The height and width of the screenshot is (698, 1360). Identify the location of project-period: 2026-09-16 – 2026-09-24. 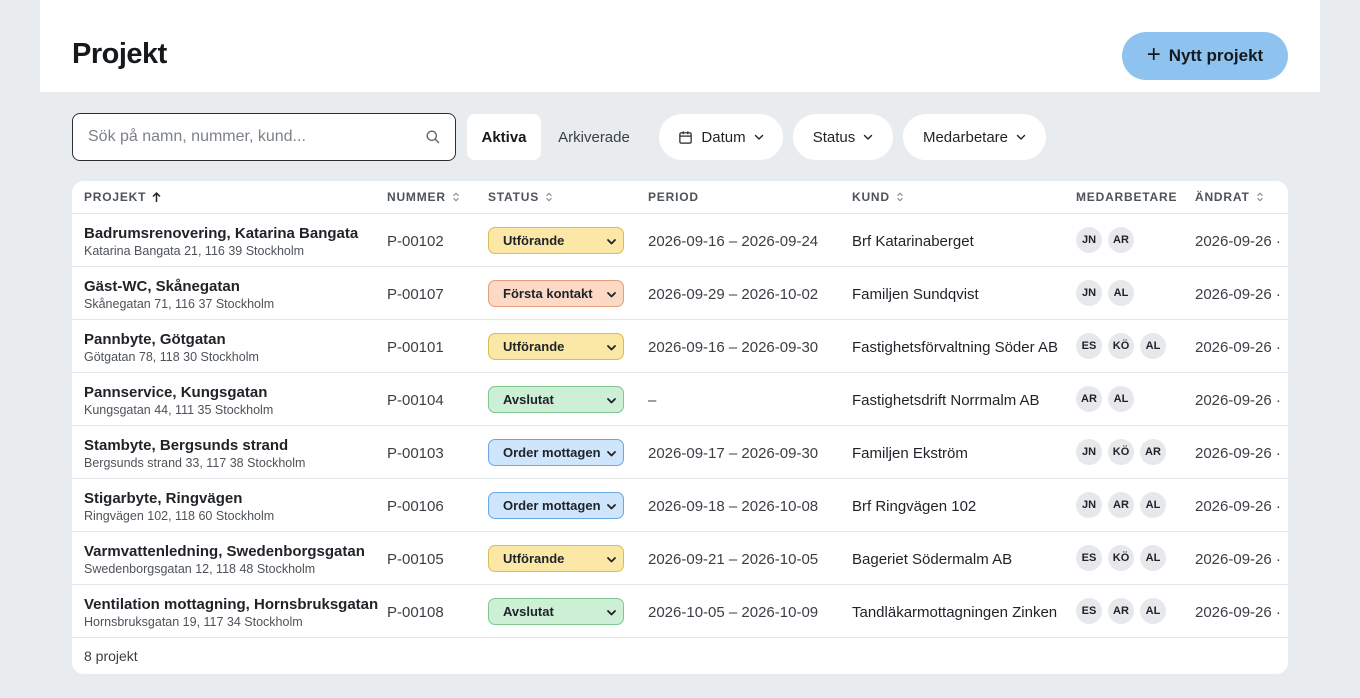
(733, 241).